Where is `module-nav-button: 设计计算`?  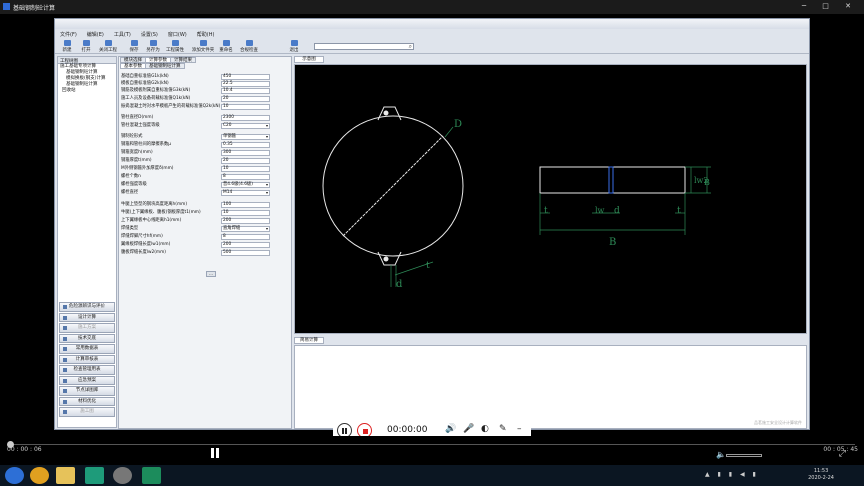 module-nav-button: 设计计算 is located at coordinates (87, 317).